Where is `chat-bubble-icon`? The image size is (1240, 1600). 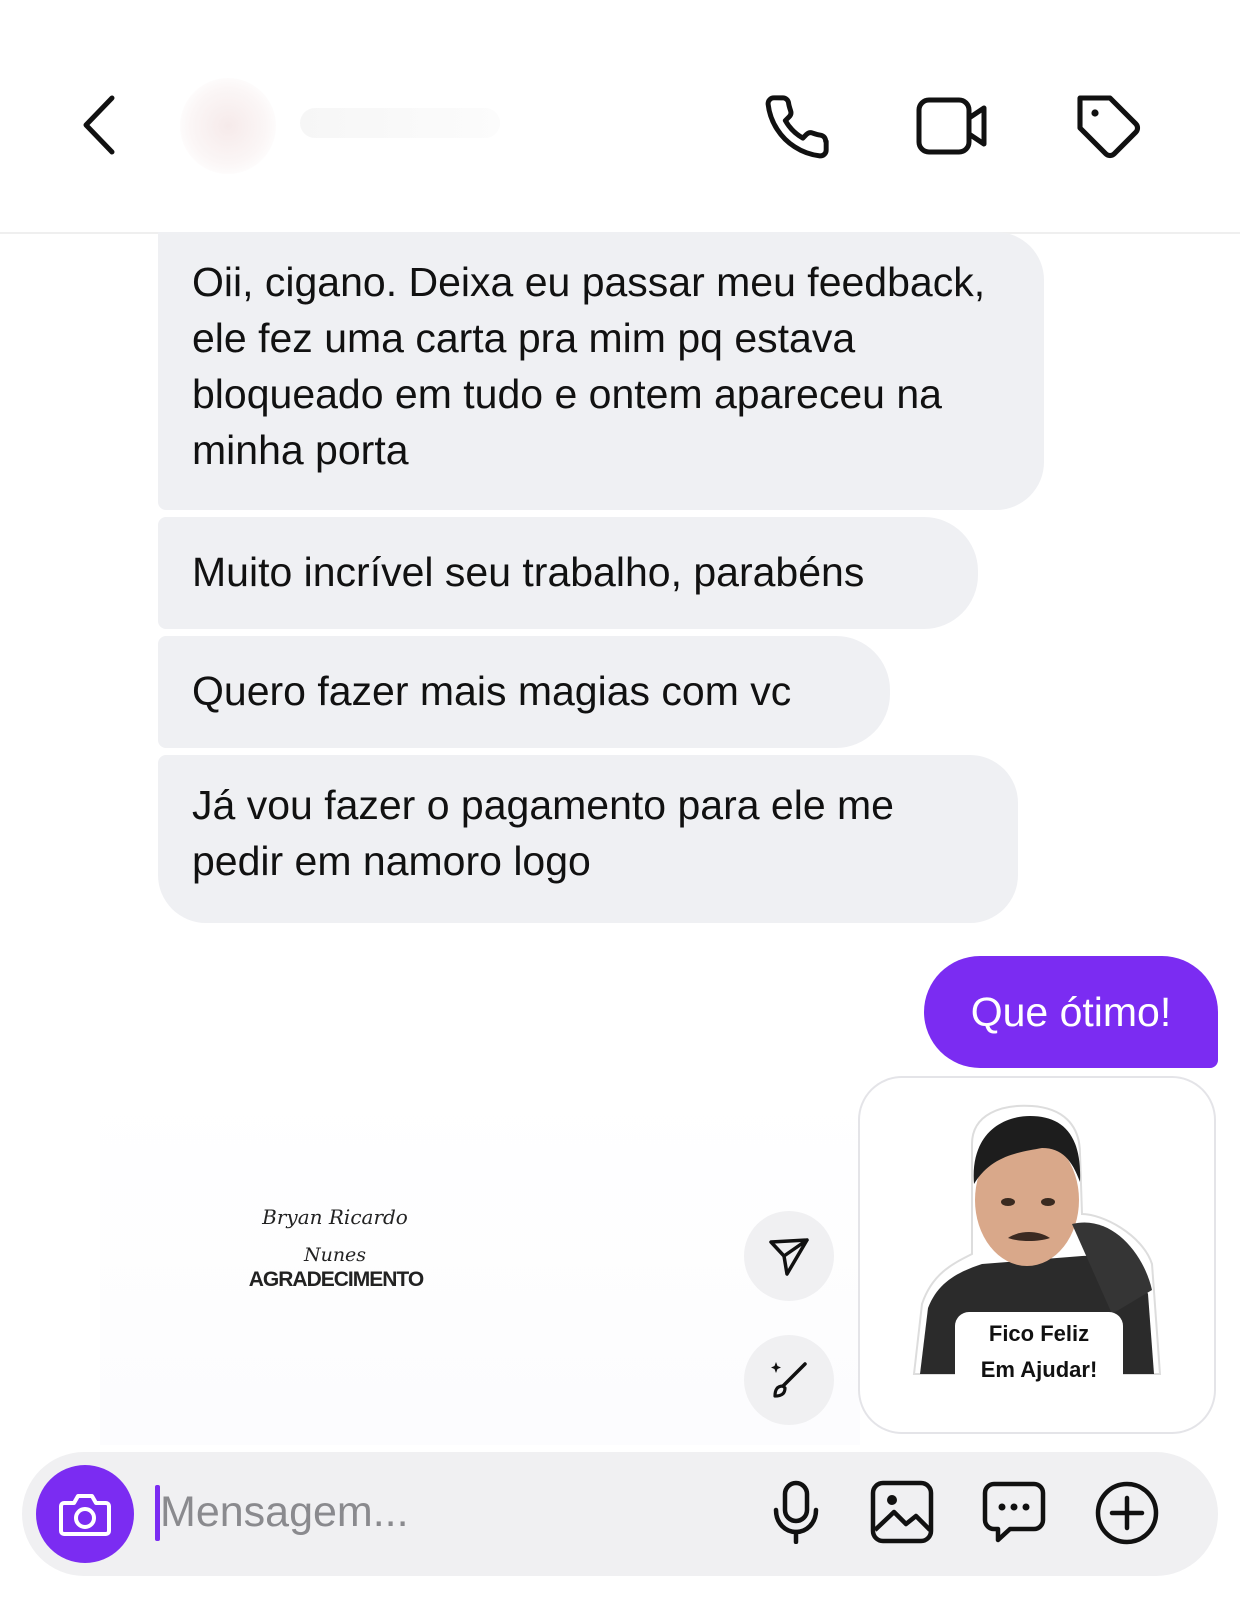 chat-bubble-icon is located at coordinates (1014, 1512).